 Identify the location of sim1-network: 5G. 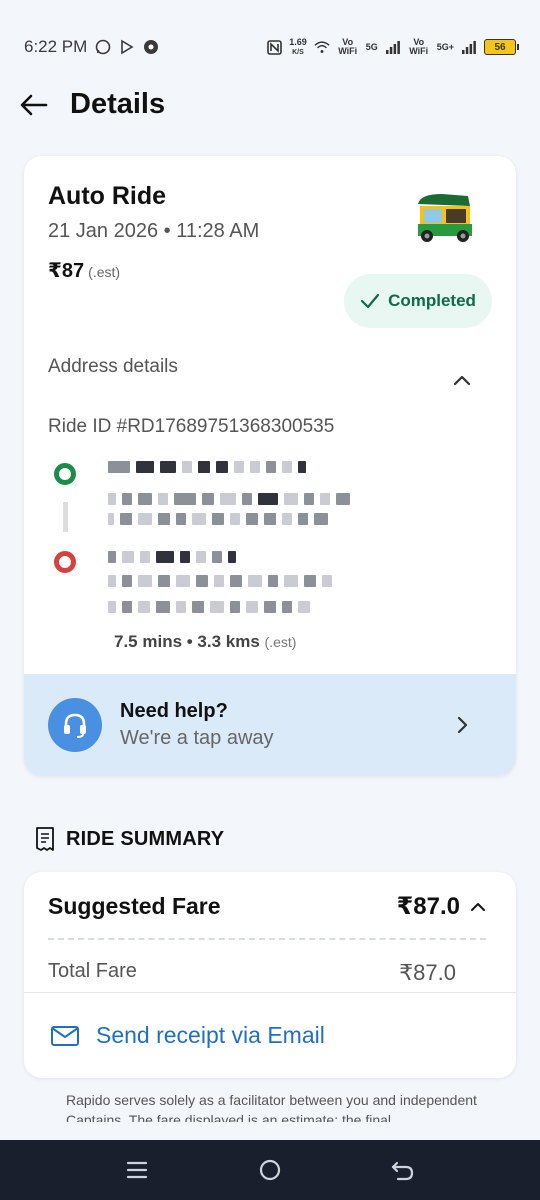
(371, 46).